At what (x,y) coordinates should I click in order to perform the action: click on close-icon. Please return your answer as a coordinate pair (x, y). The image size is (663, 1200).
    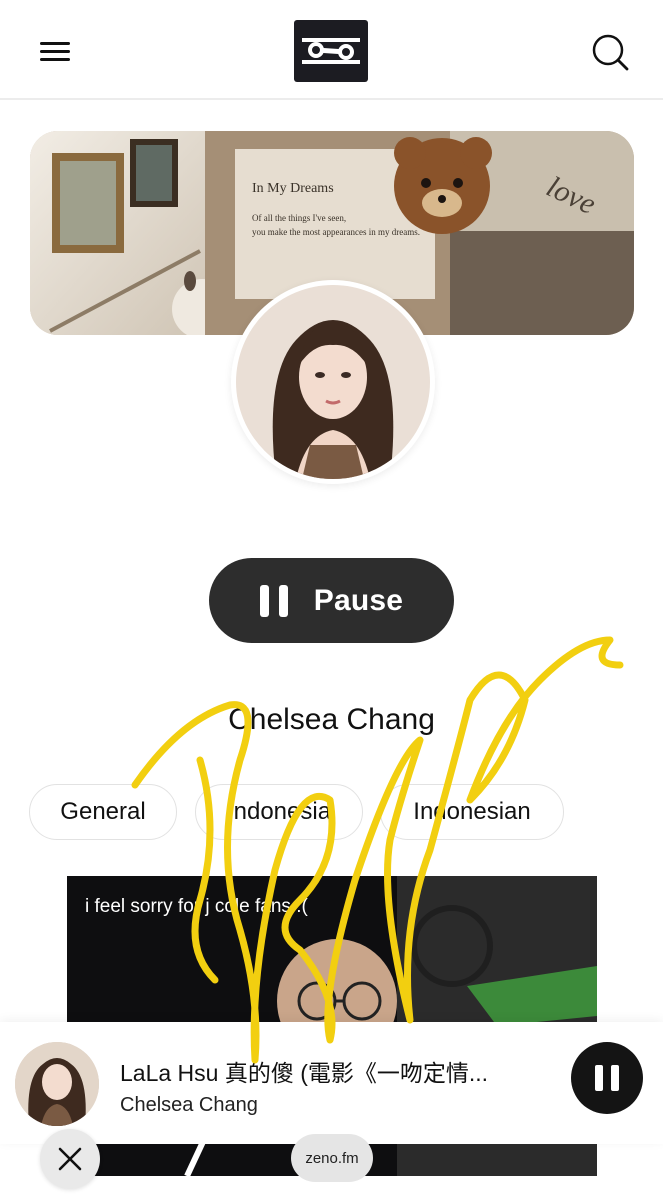
    Looking at the image, I should click on (70, 1159).